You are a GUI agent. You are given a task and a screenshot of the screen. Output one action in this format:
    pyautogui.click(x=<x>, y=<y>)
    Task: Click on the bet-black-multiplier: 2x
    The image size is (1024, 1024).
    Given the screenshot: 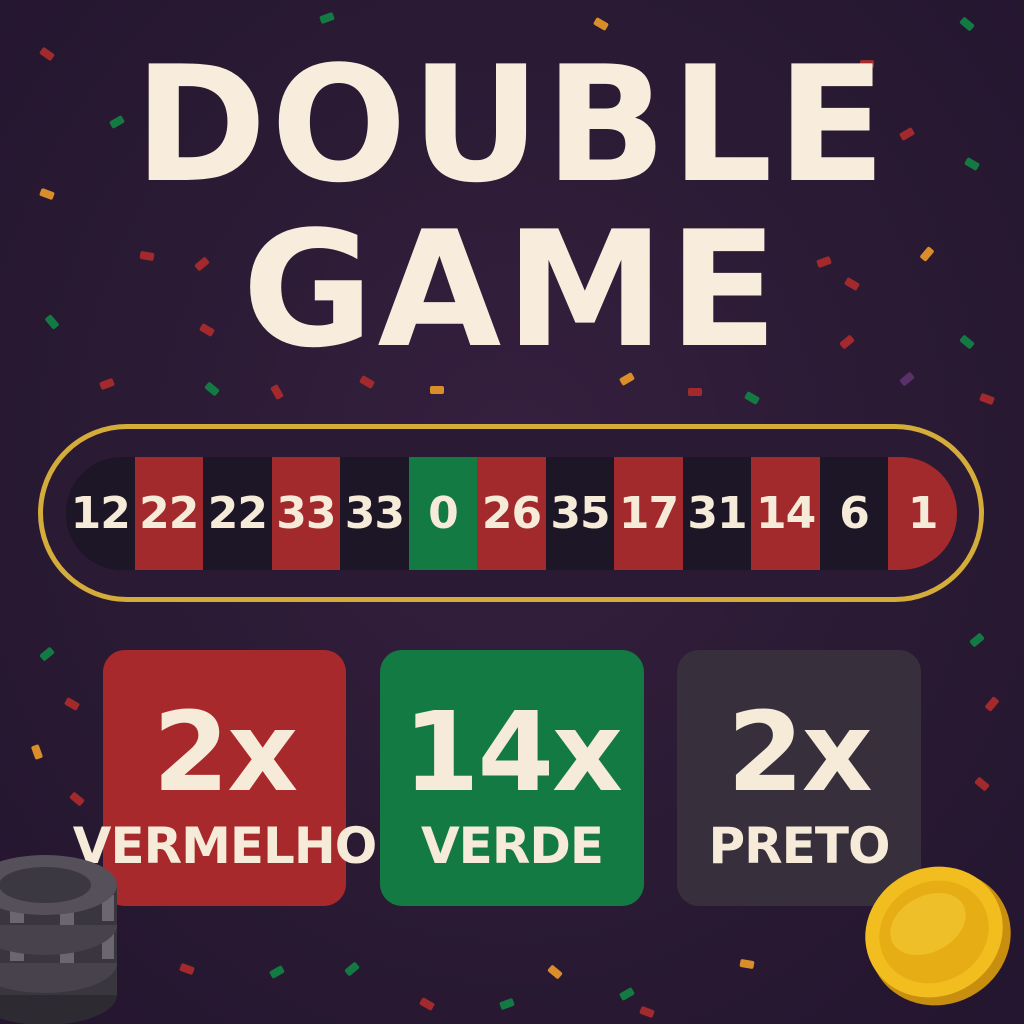 What is the action you would take?
    pyautogui.click(x=799, y=752)
    